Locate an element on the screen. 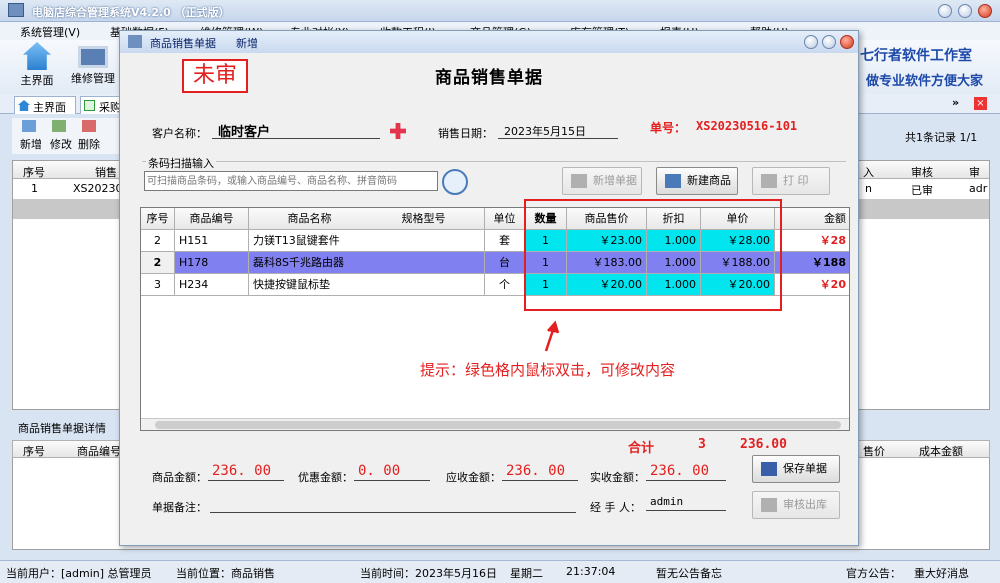  hint-text: 提示：绿色格内鼠标双击，可修改内容 is located at coordinates (548, 370).